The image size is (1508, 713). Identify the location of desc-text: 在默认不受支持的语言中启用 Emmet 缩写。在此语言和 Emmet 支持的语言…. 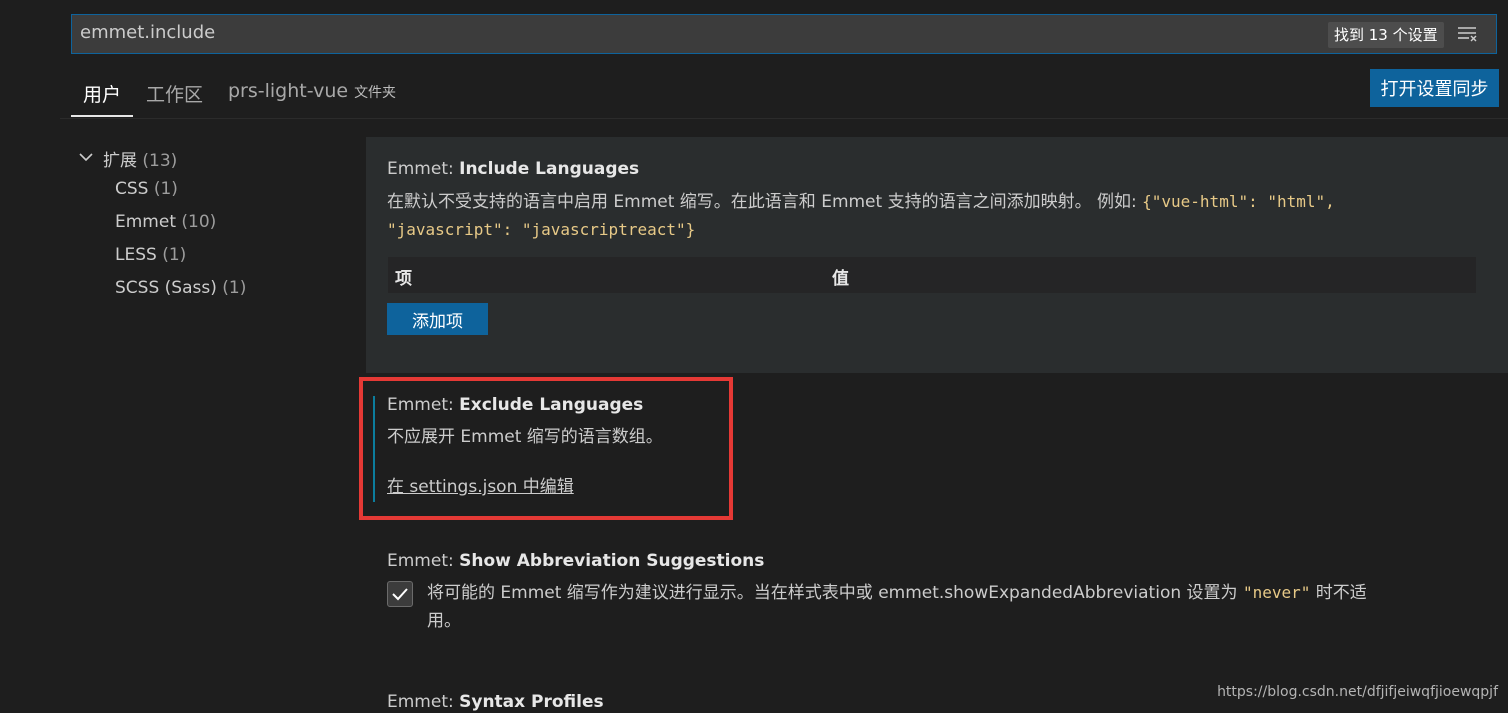
(765, 202).